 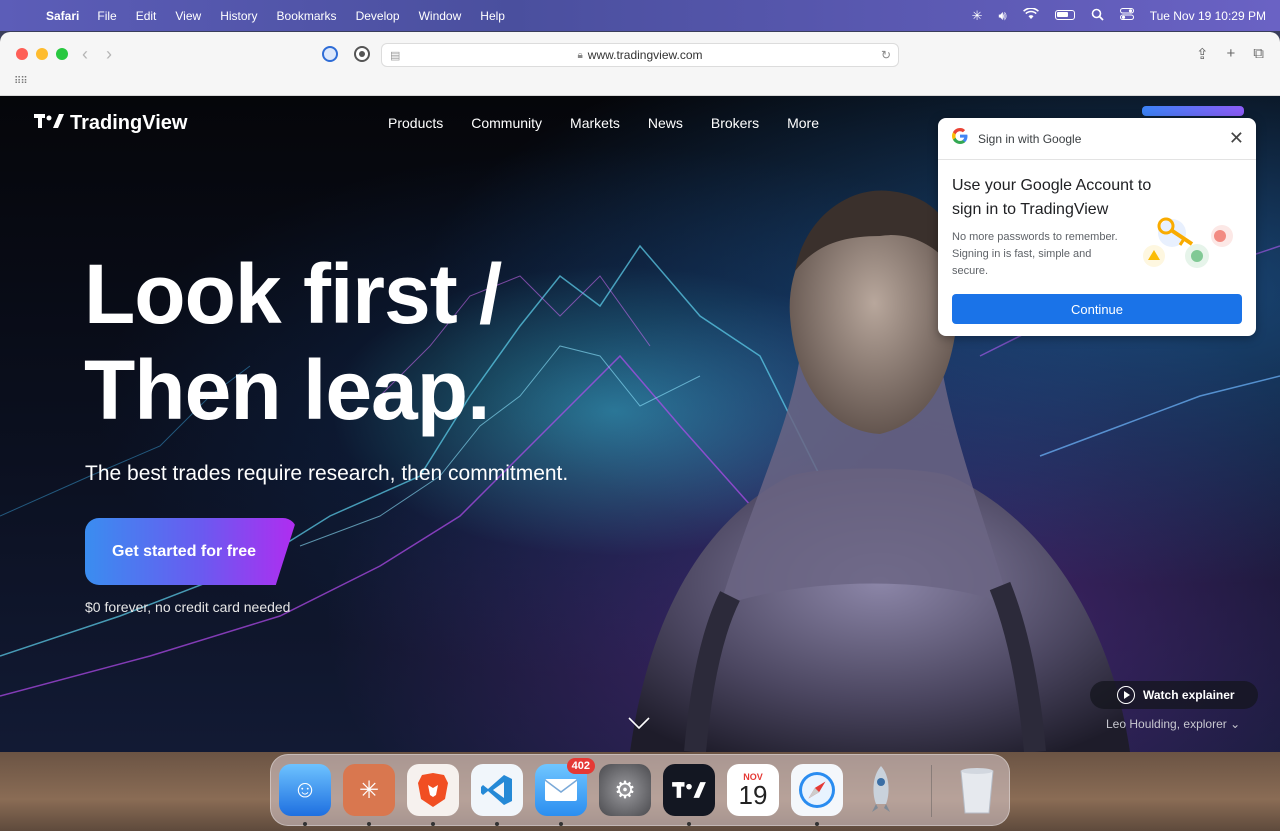 What do you see at coordinates (1126, 15) in the screenshot?
I see `control-center-icon` at bounding box center [1126, 15].